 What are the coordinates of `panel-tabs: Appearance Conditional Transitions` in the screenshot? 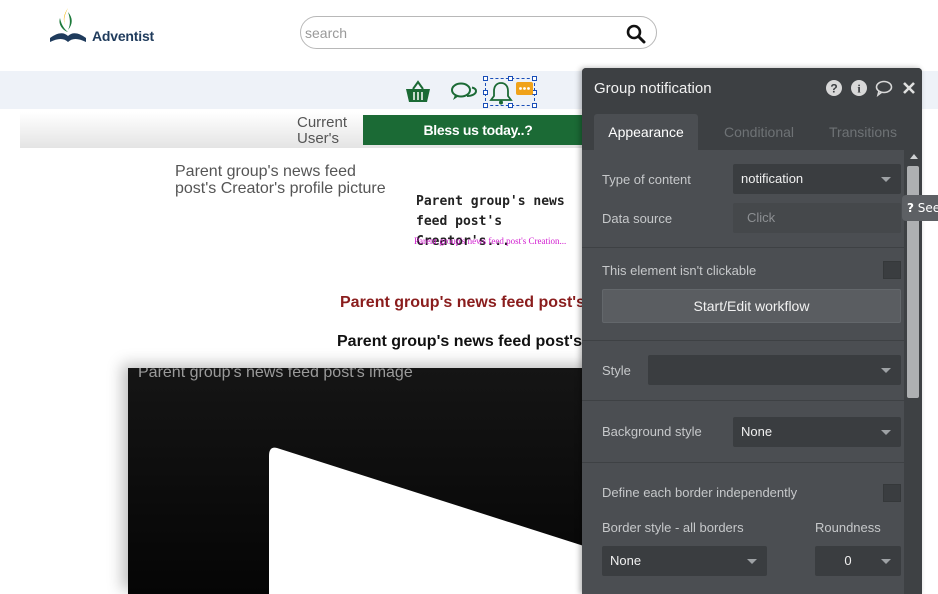 It's located at (752, 129).